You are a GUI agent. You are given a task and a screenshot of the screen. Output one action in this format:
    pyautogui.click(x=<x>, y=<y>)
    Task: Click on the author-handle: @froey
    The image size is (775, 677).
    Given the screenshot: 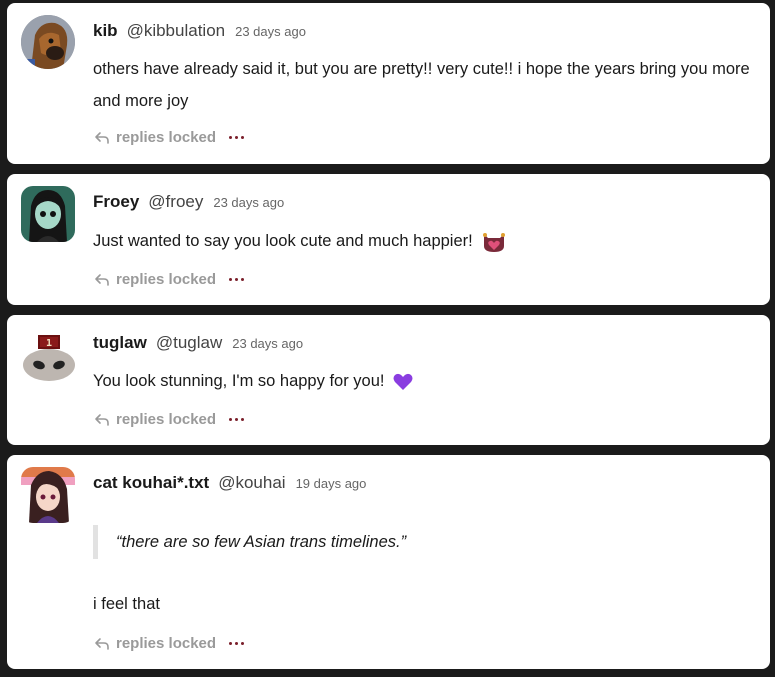 What is the action you would take?
    pyautogui.click(x=175, y=202)
    